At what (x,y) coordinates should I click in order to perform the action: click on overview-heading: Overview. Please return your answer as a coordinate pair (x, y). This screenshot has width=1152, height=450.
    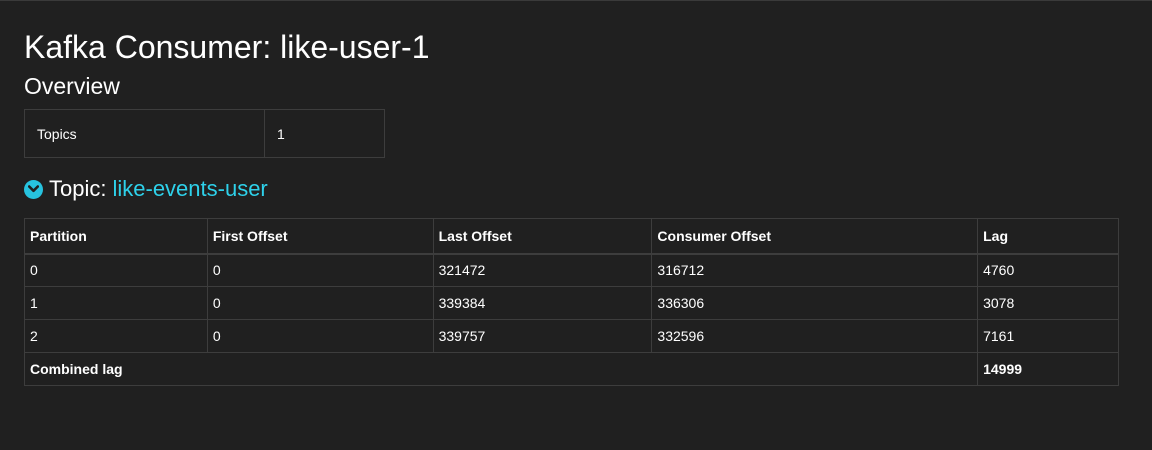
    Looking at the image, I should click on (72, 86).